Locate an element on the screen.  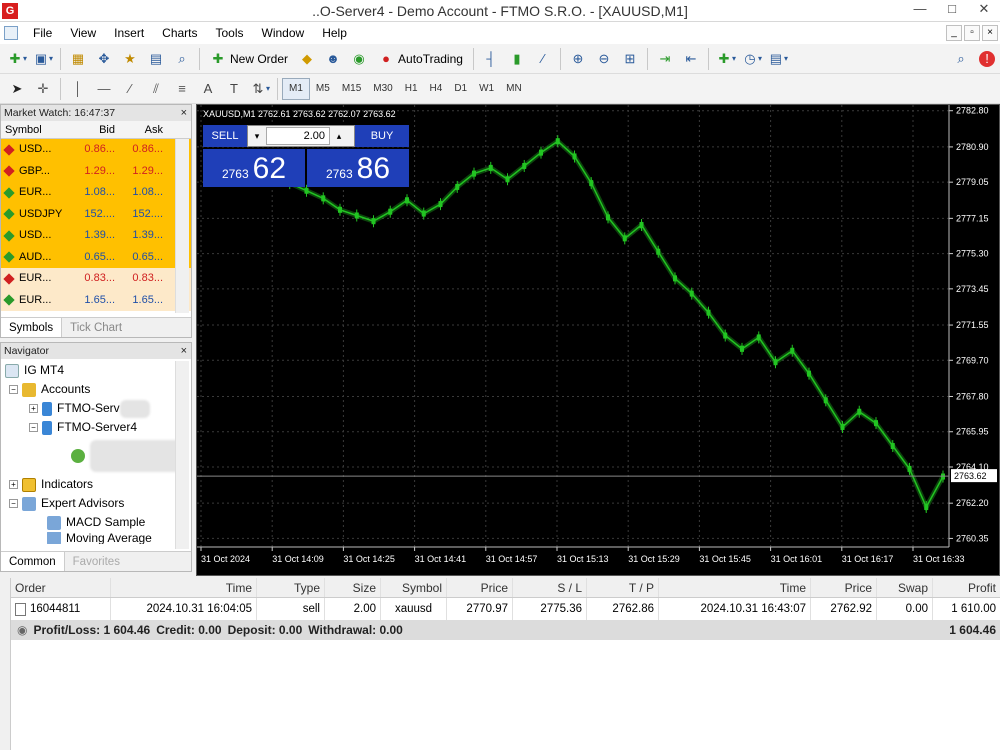
profiles-button: ▣ ▾ is located at coordinates (43, 59).